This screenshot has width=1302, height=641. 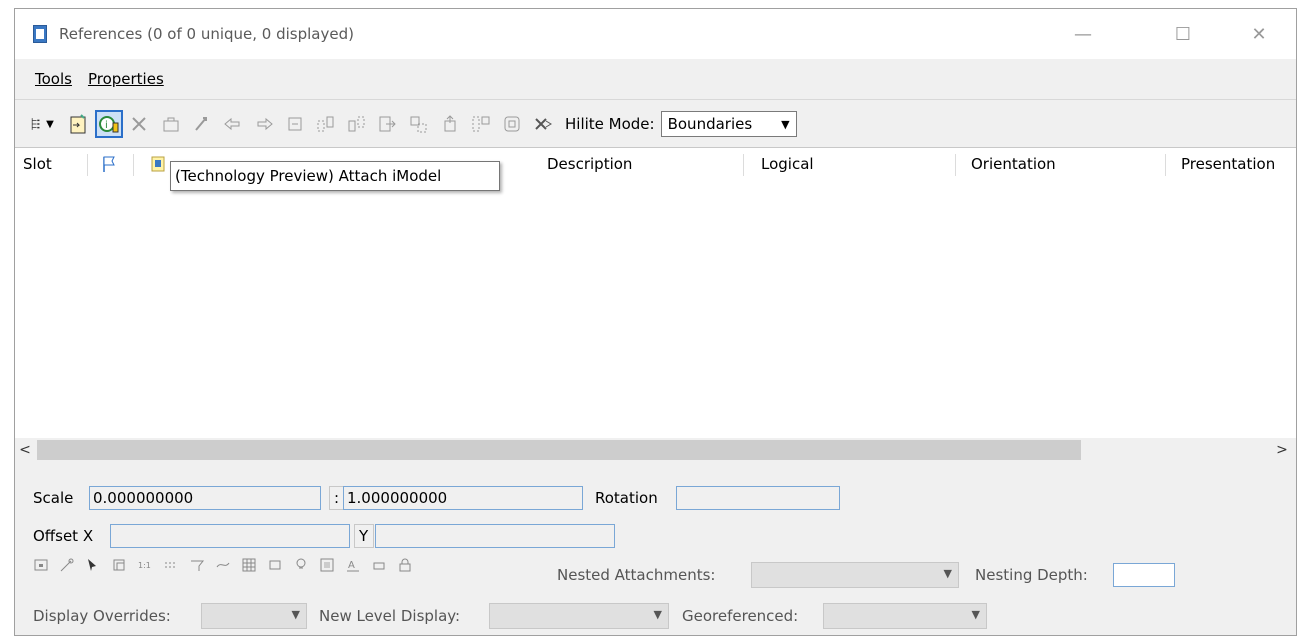 I want to click on display-overrides-label: Display Overrides:, so click(x=102, y=616).